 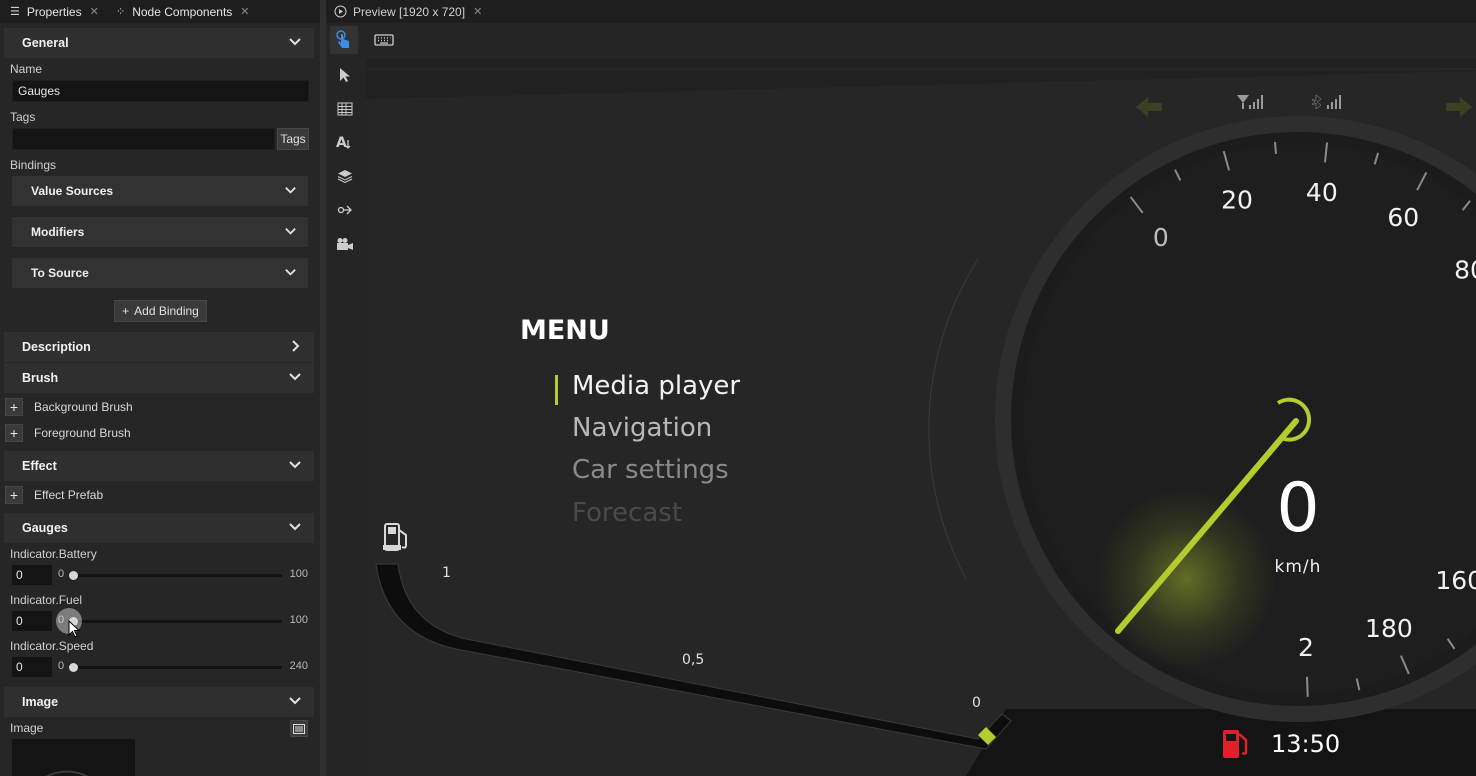 I want to click on dashboard-lower-band, so click(x=1221, y=742).